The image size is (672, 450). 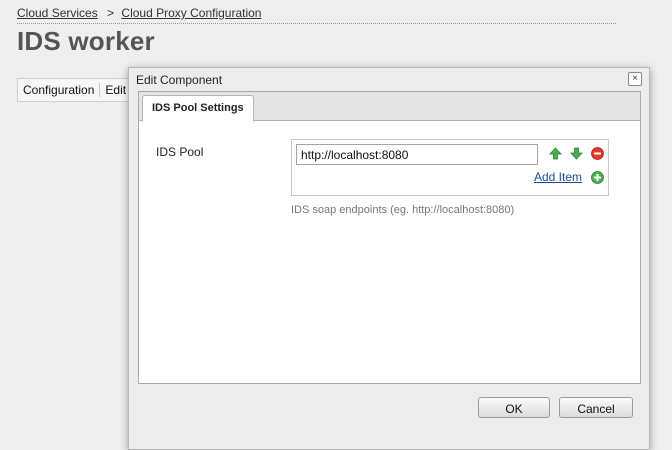 I want to click on ids-pool-multifield: Add Item, so click(x=450, y=167).